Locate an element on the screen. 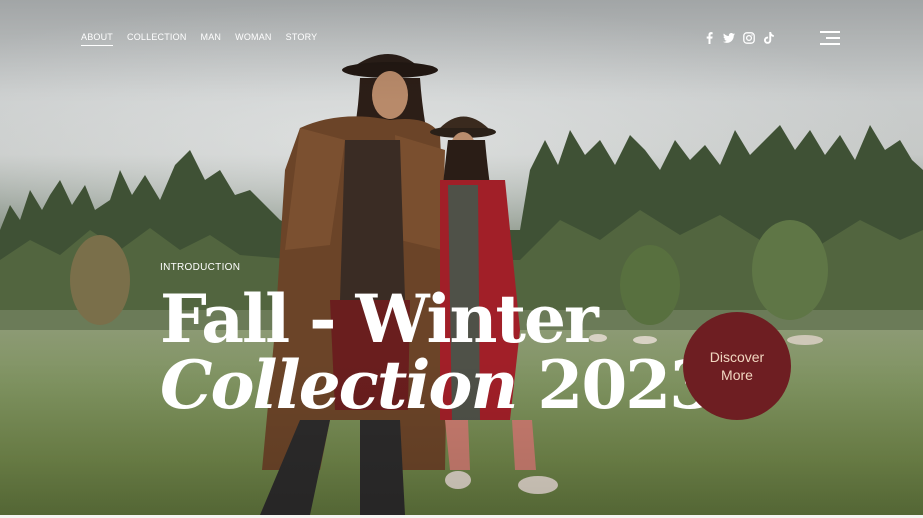 The image size is (923, 518). cta-label-line1: Discover is located at coordinates (737, 357).